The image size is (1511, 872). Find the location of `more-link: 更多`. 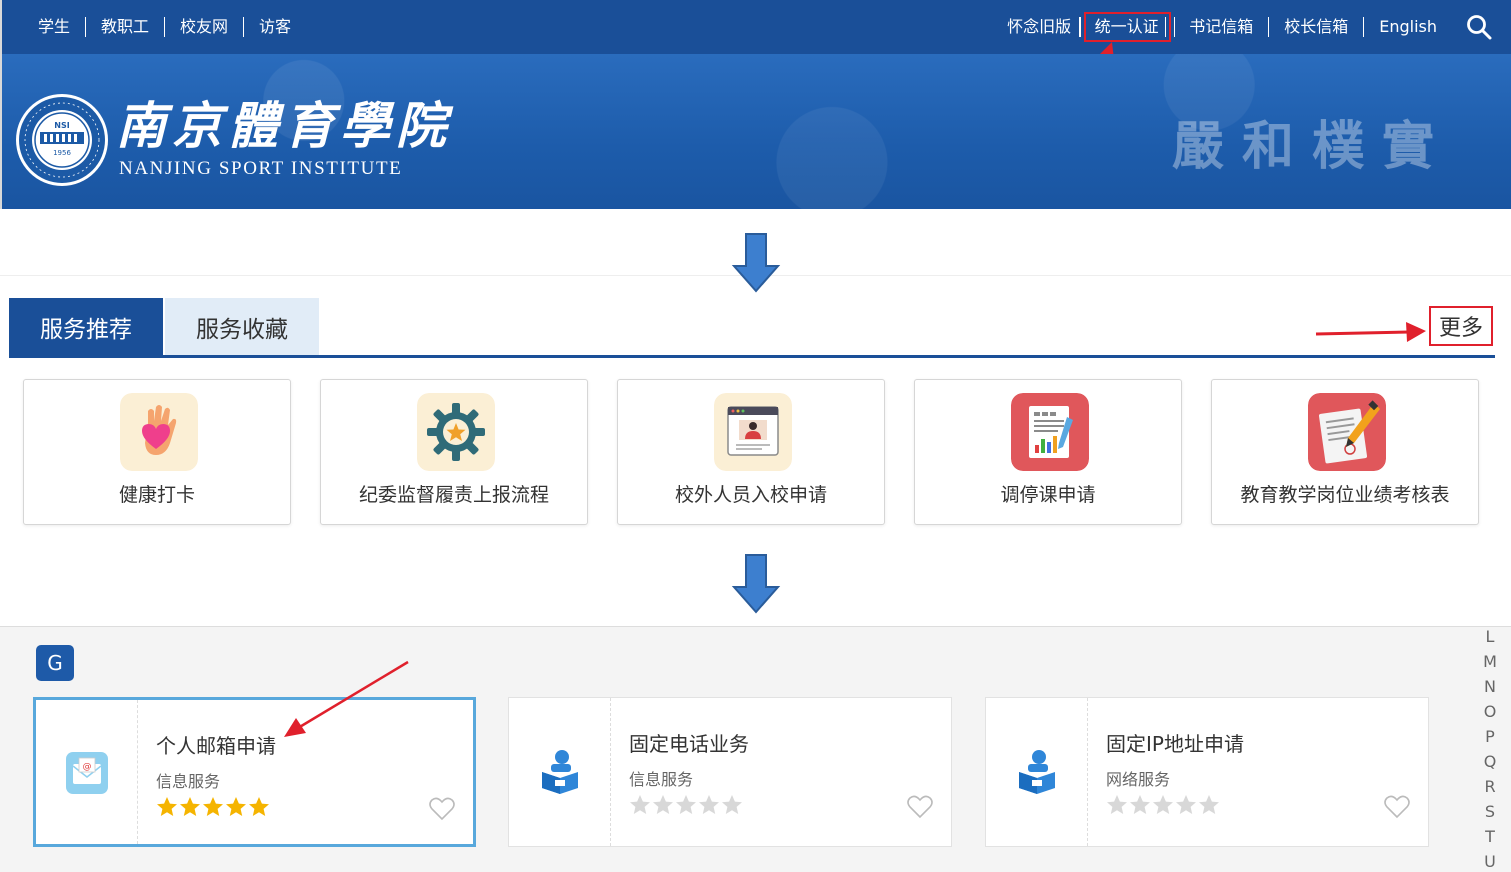

more-link: 更多 is located at coordinates (1461, 326).